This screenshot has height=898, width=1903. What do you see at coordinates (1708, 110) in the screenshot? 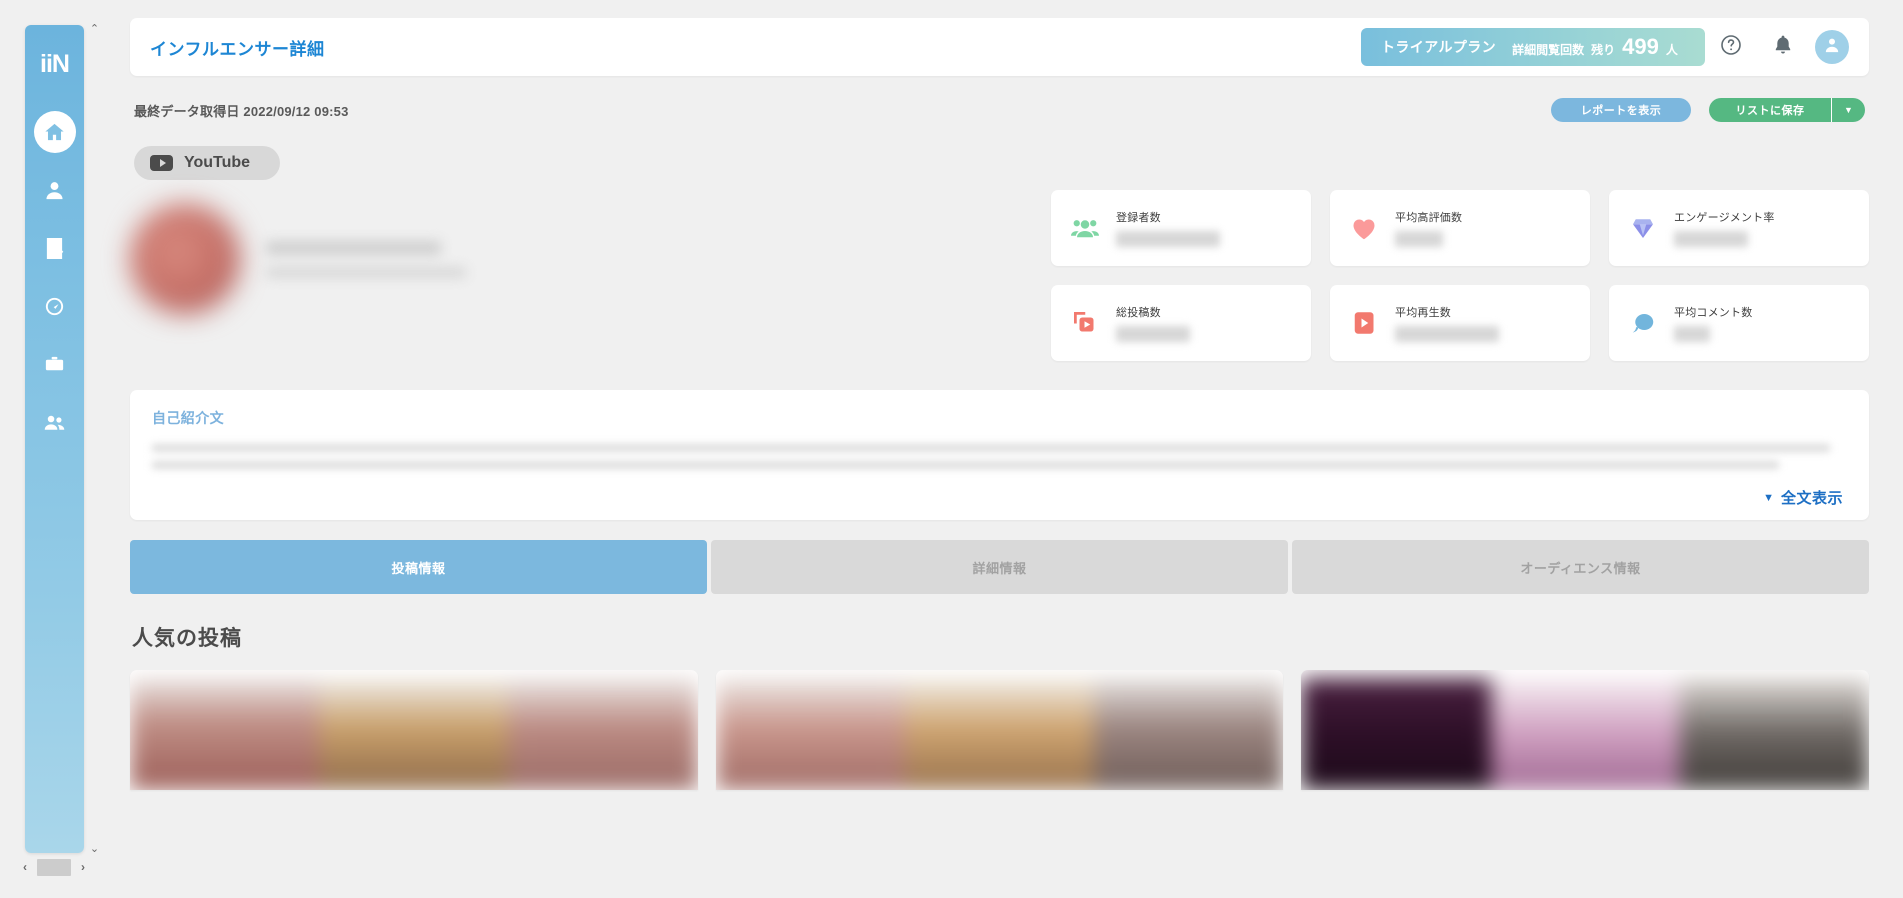
I see `toolbar-actions: レポートを表示 リストに保存 ▼` at bounding box center [1708, 110].